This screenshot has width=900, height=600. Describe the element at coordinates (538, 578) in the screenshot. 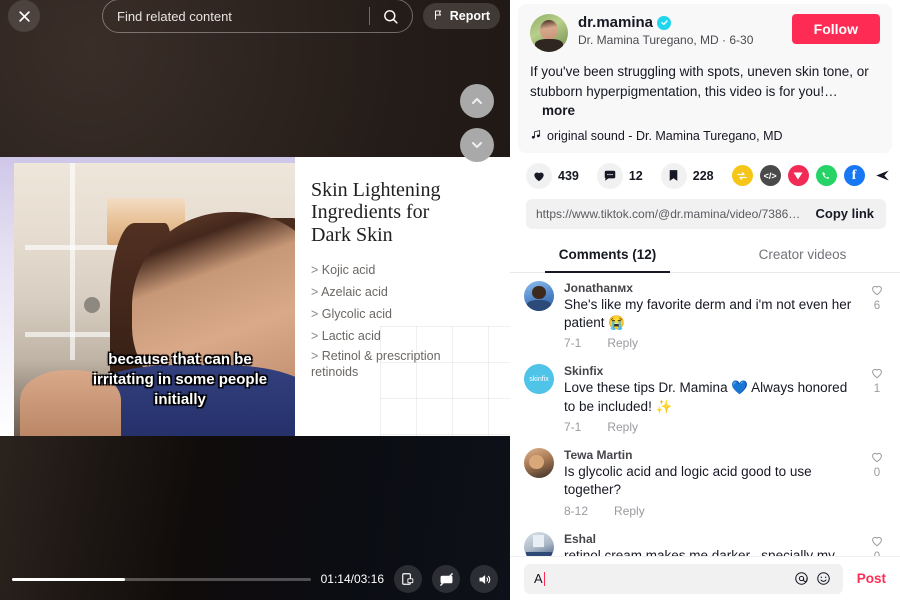

I see `comment-input-value: A` at that location.